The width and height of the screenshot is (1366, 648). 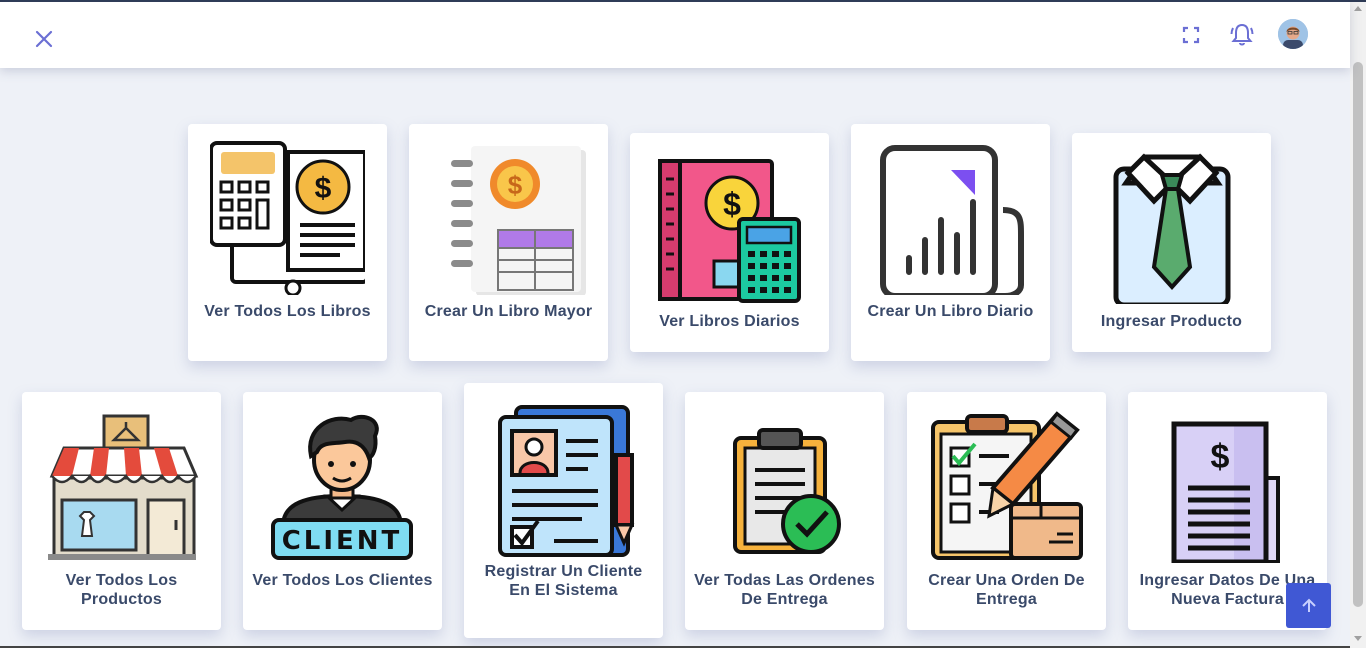 I want to click on card-label: Ver Libros Diarios, so click(x=729, y=321).